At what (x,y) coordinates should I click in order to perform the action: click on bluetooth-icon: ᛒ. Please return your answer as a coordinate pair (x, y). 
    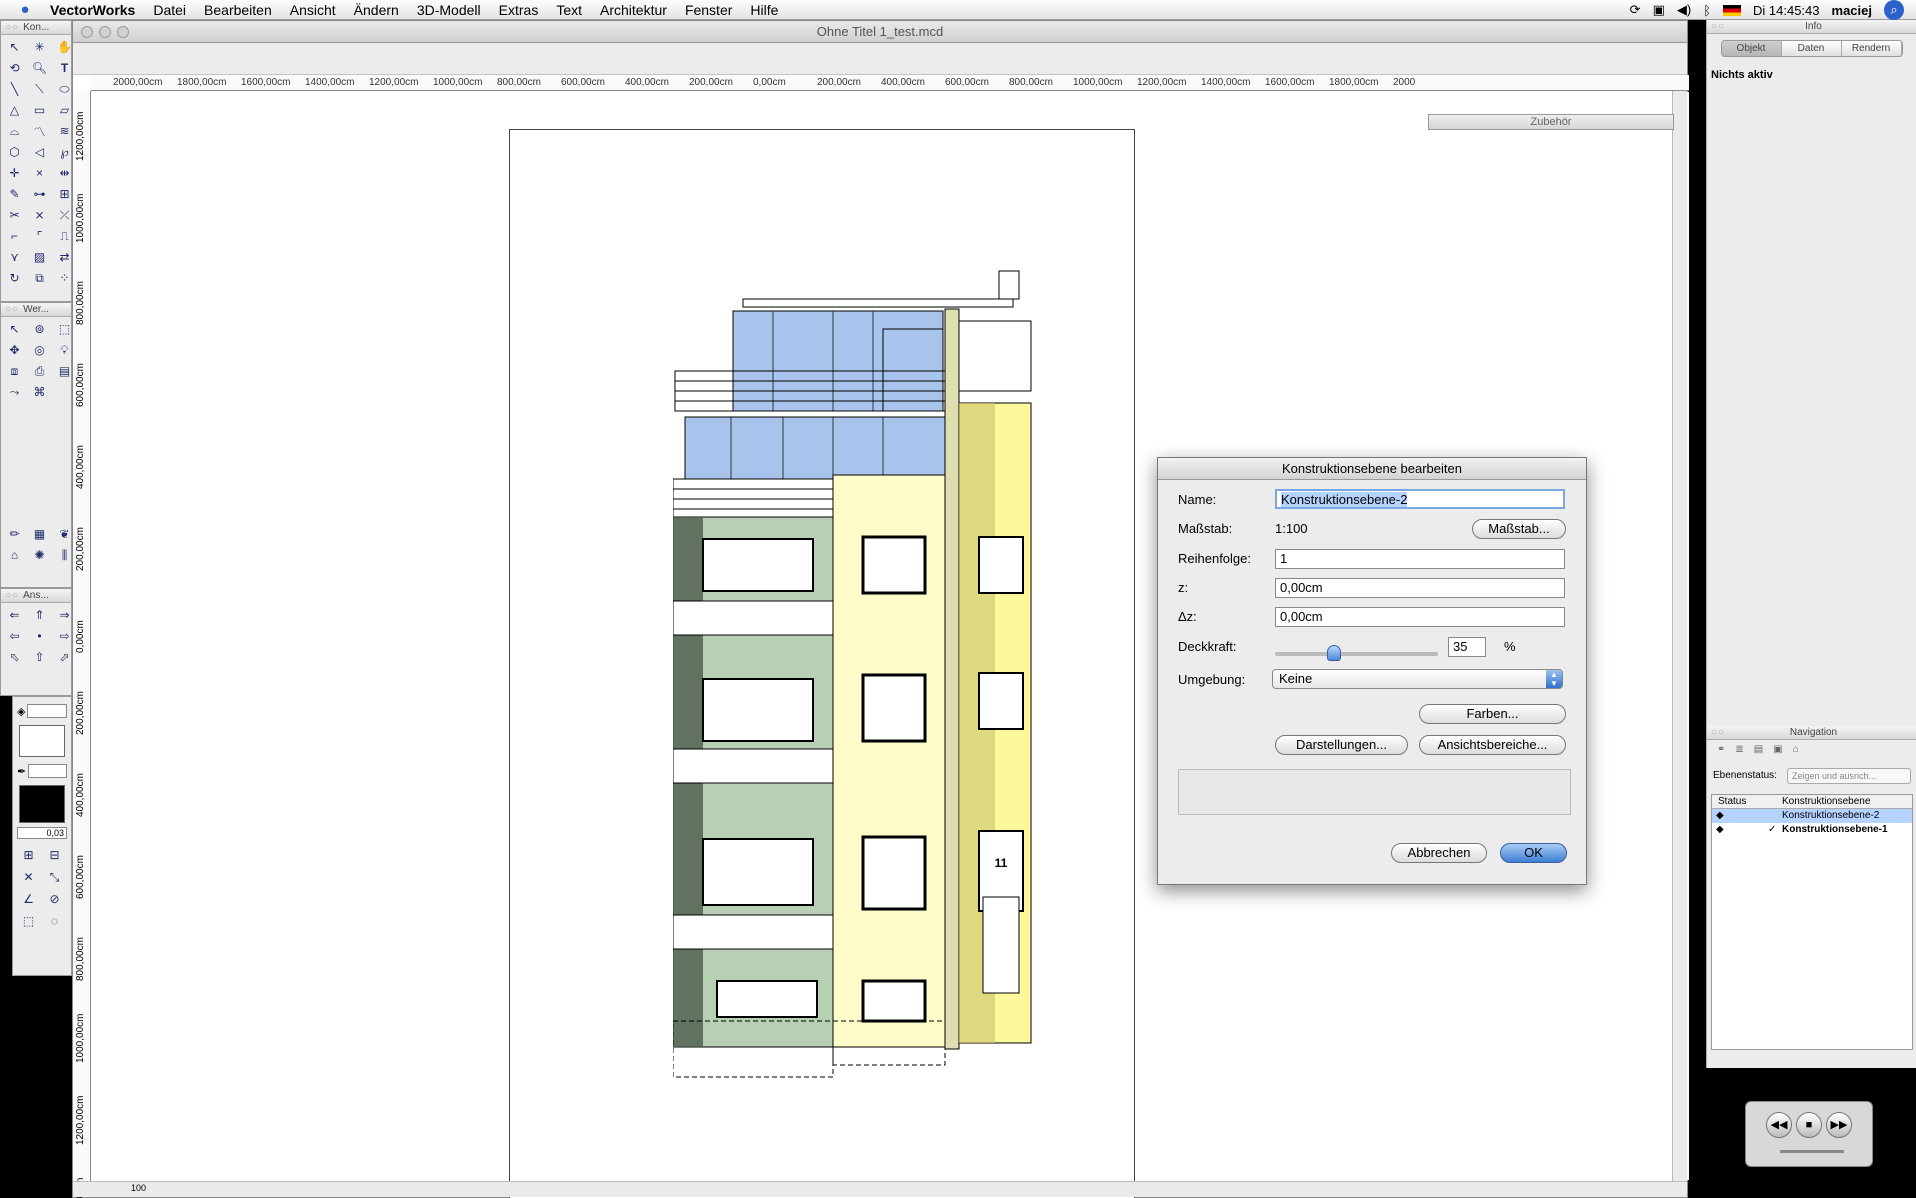
    Looking at the image, I should click on (1707, 10).